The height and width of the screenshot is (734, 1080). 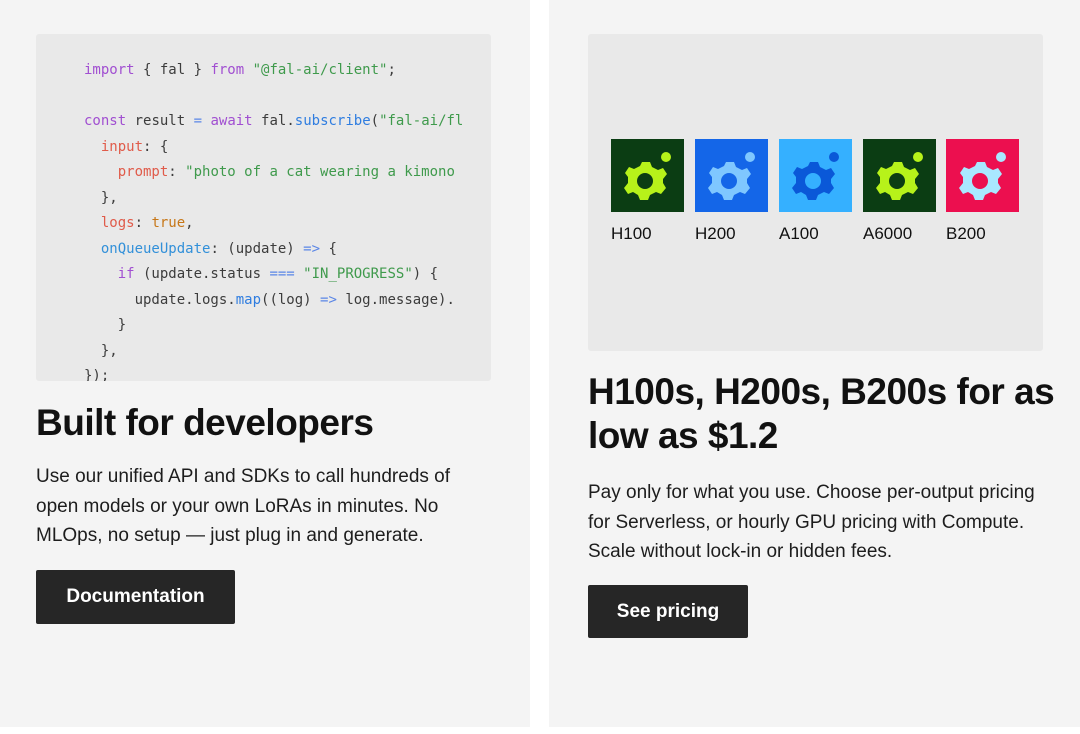 I want to click on code-token: "IN_PROGRESS", so click(x=358, y=274).